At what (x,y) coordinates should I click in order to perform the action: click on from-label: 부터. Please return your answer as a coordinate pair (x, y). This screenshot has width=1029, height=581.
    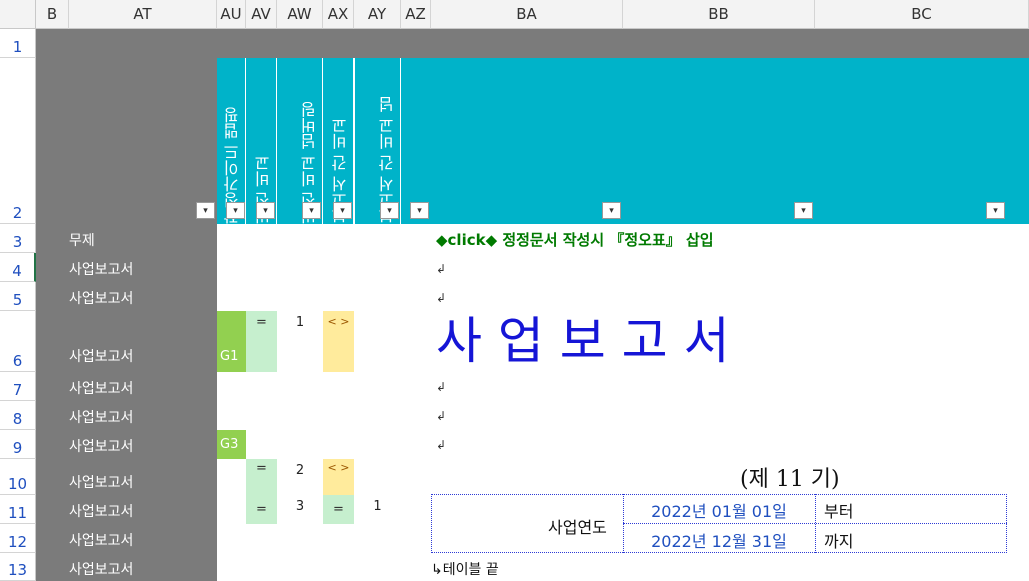
    Looking at the image, I should click on (838, 510).